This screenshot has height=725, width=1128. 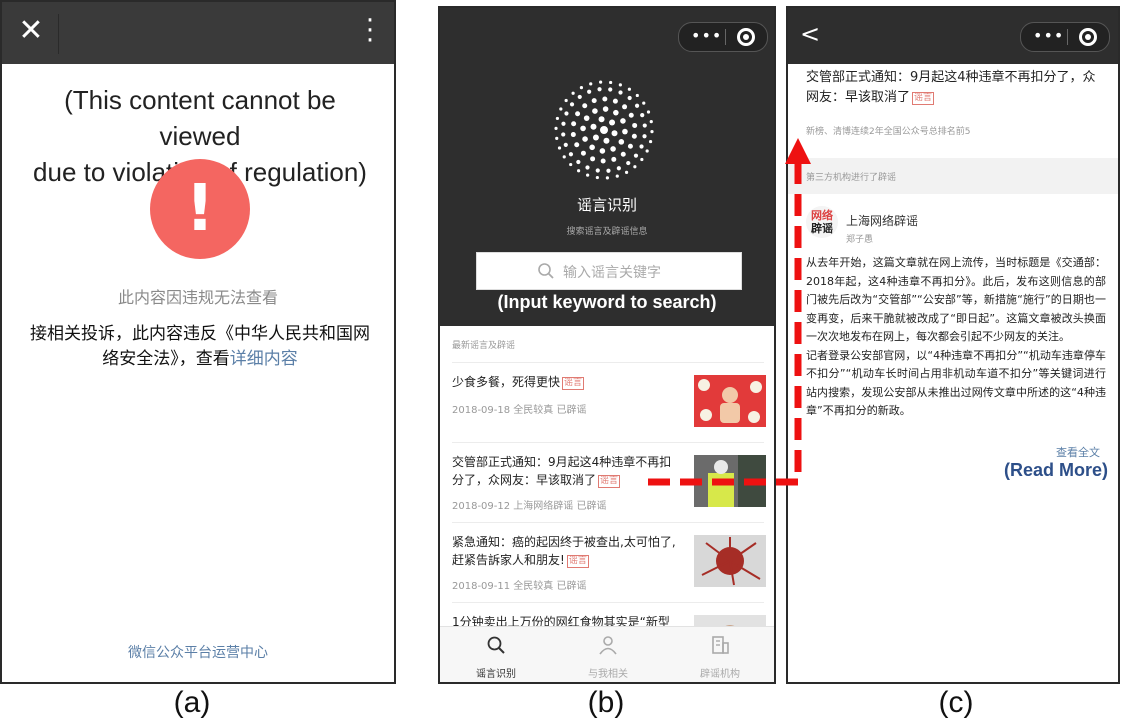 I want to click on item-meta: 2018-09-18 全民较真 已辟谣, so click(x=519, y=410).